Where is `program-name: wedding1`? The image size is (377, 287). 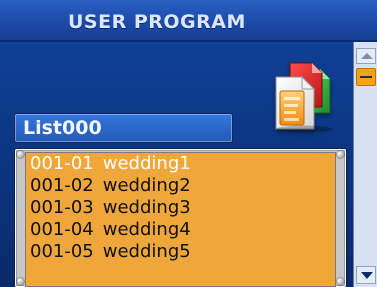 program-name: wedding1 is located at coordinates (146, 163).